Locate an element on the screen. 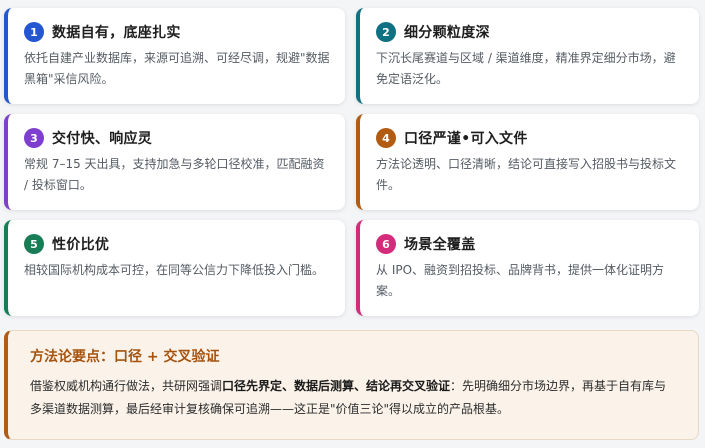 The width and height of the screenshot is (705, 448). number-badge: 1 is located at coordinates (34, 32).